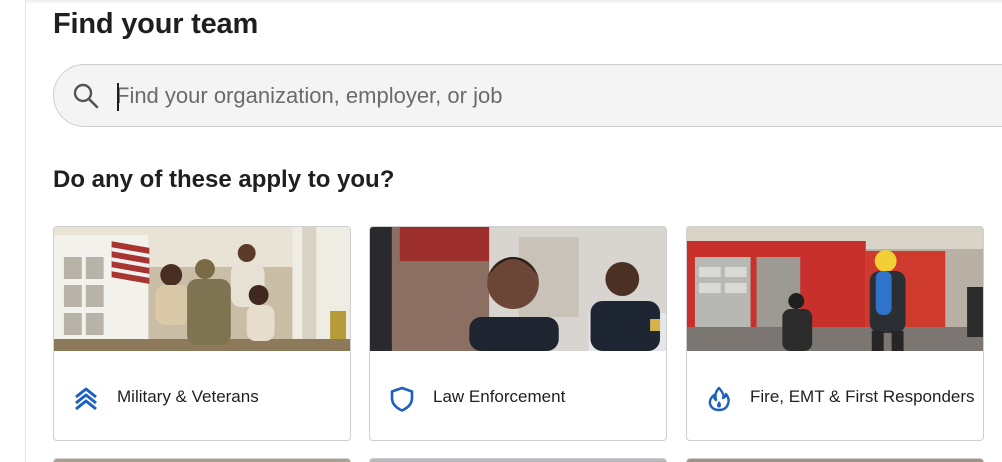  What do you see at coordinates (86, 399) in the screenshot?
I see `military-chevron-icon` at bounding box center [86, 399].